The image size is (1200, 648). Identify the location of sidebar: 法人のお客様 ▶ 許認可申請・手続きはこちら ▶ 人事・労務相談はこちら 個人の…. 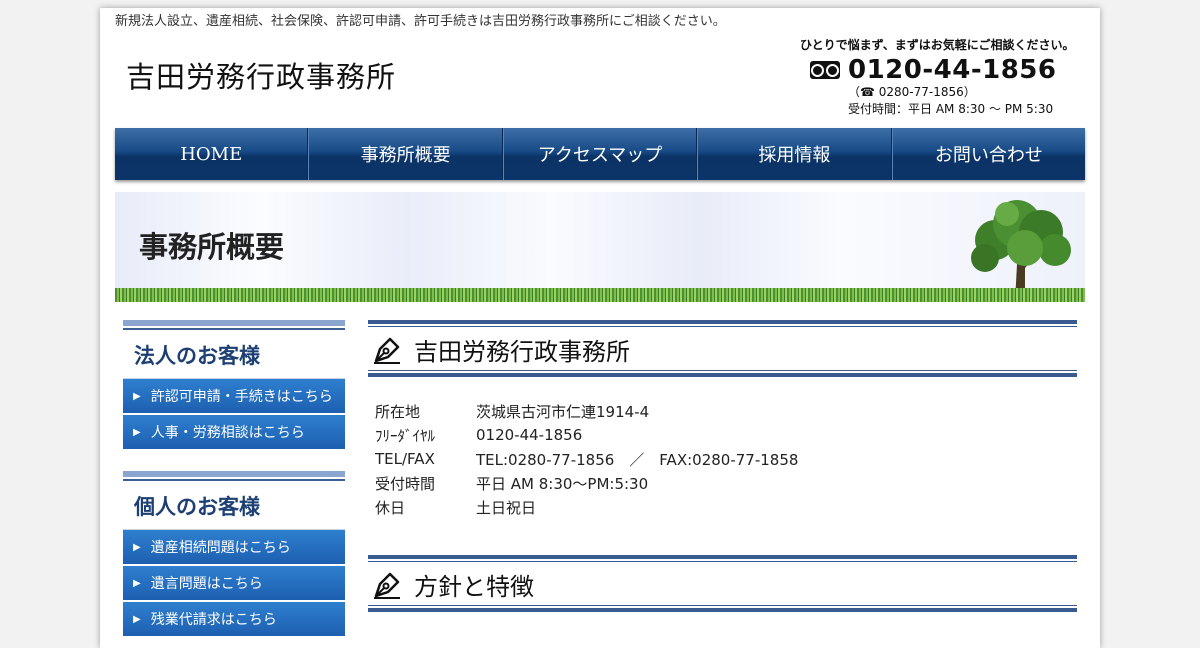
(234, 479).